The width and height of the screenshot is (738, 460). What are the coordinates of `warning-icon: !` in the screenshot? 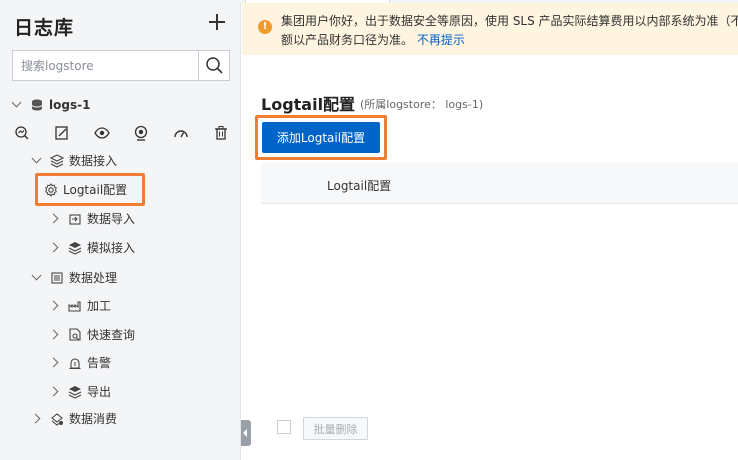 It's located at (265, 27).